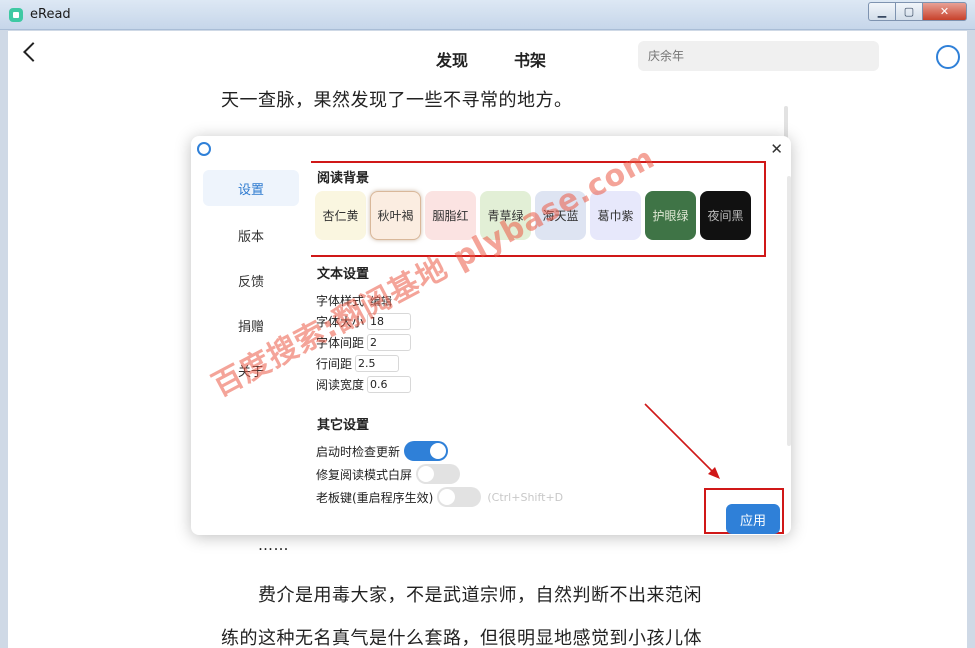 This screenshot has width=975, height=648. What do you see at coordinates (944, 11) in the screenshot?
I see `close-window-button: ✕` at bounding box center [944, 11].